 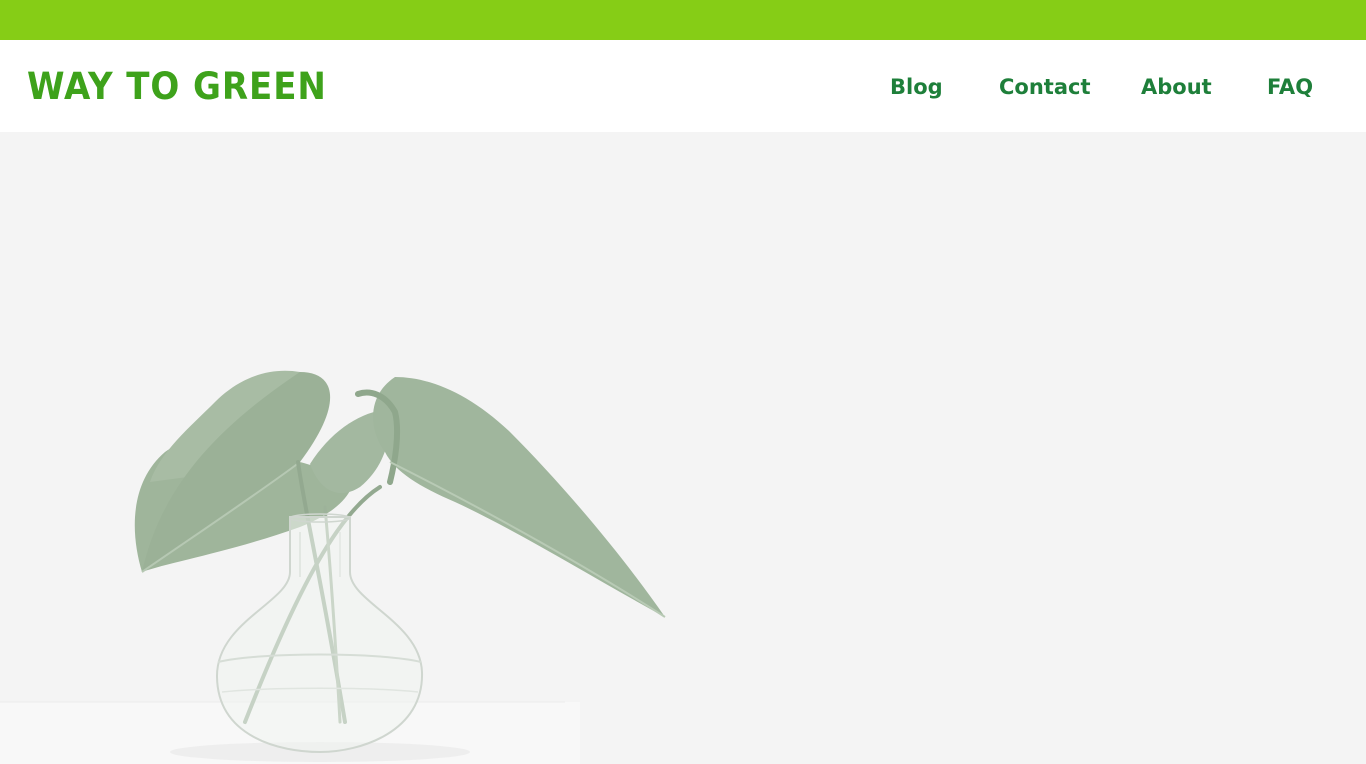 I want to click on main-nav: Blog Contact About FAQ, so click(x=683, y=86).